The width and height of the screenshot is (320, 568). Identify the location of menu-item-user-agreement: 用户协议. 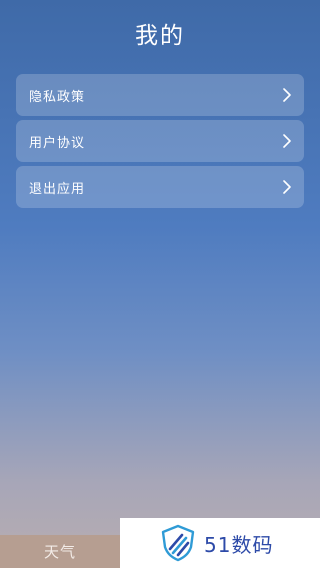
(160, 141).